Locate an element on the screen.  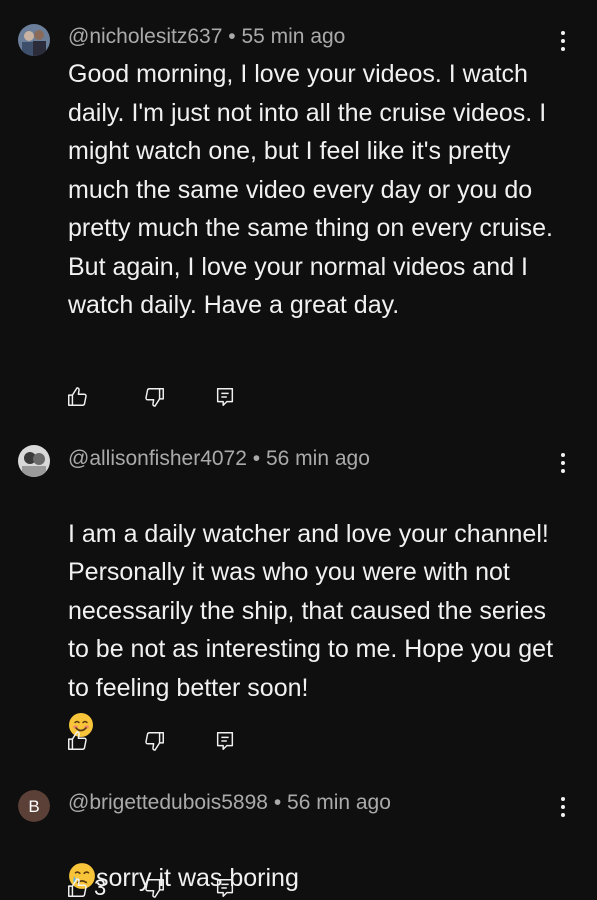
comment-meta: @nicholesitz637 • 55 min ago is located at coordinates (206, 37).